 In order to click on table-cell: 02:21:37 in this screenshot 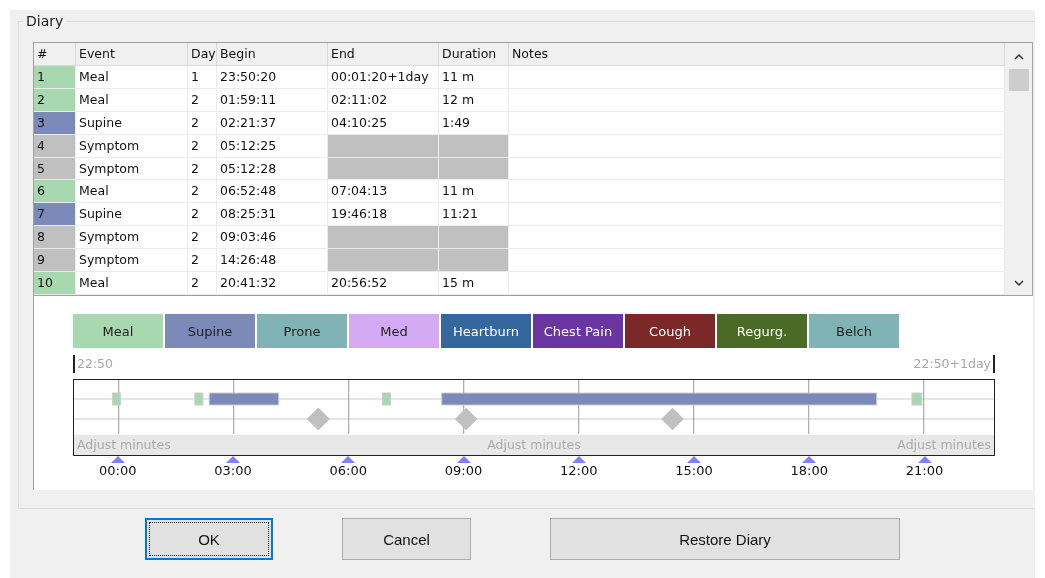, I will do `click(272, 123)`.